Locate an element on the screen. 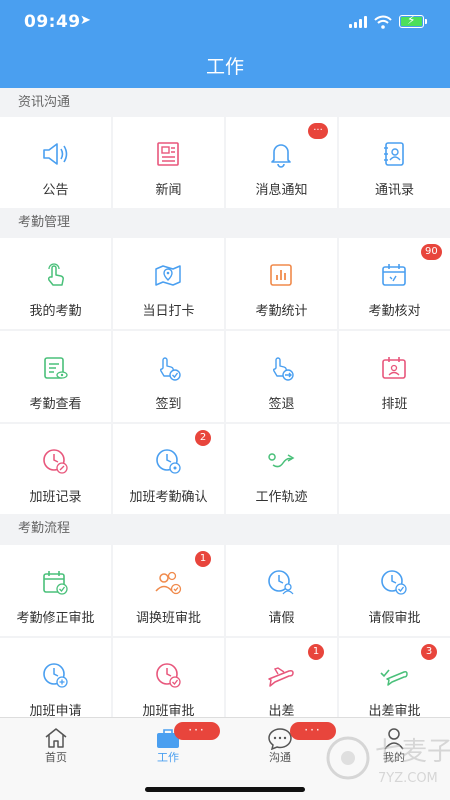  tap-exit-icon is located at coordinates (283, 369).